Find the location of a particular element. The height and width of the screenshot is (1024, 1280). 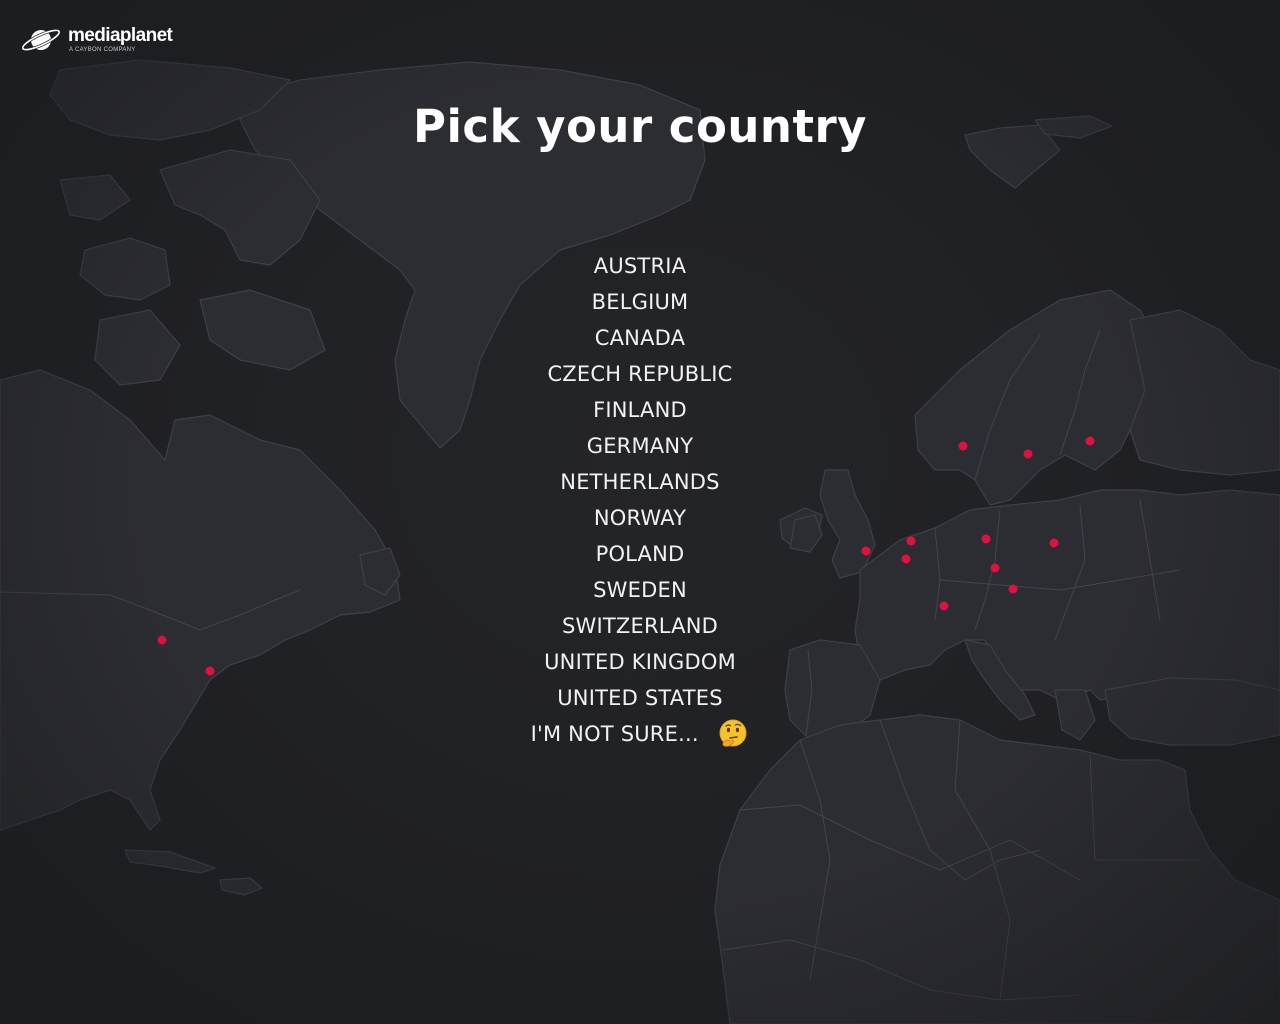

logo-name: mediaplanet is located at coordinates (120, 35).